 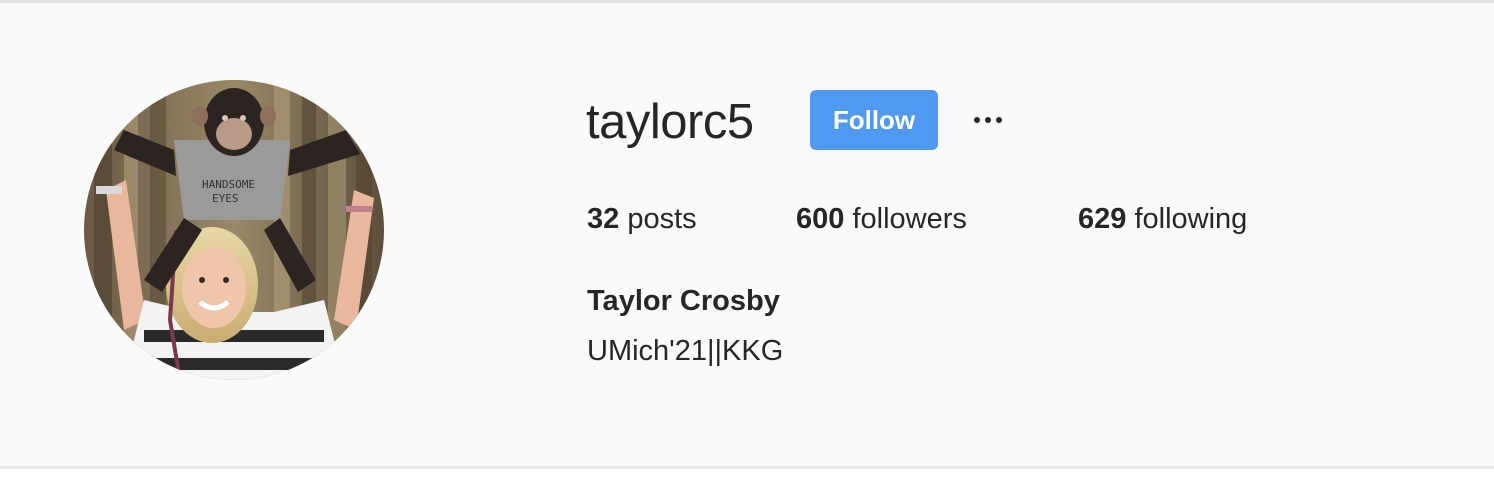 I want to click on posts-stat: 32 posts, so click(x=642, y=219).